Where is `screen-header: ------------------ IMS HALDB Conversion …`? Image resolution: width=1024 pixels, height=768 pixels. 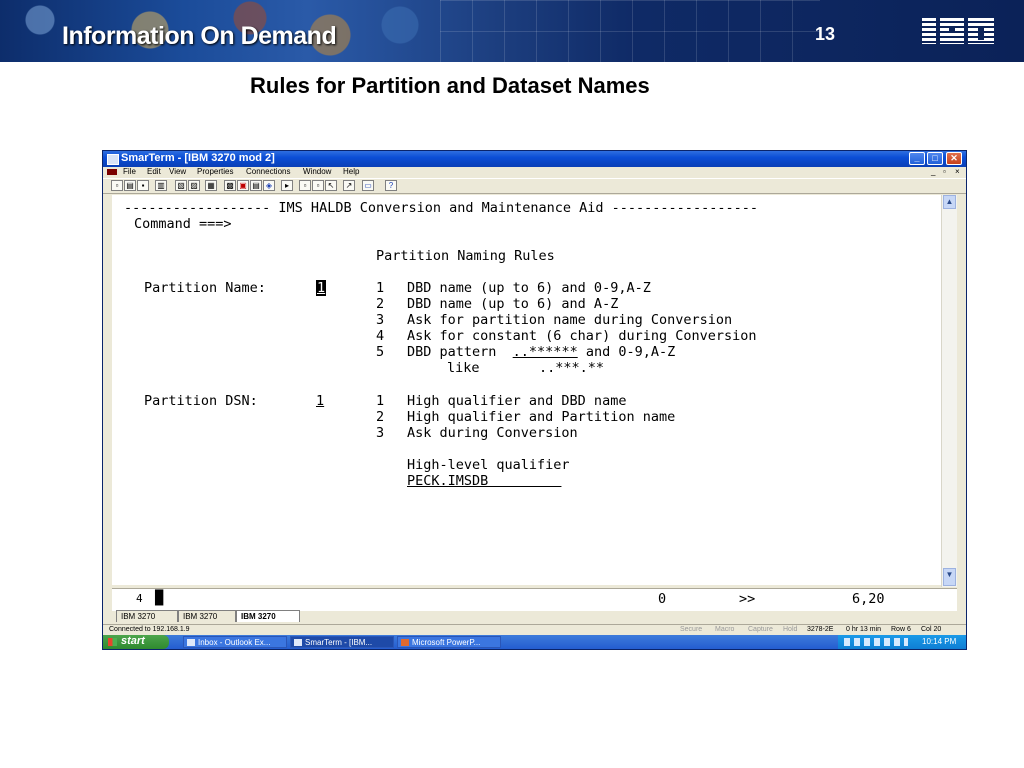
screen-header: ------------------ IMS HALDB Conversion … is located at coordinates (441, 208).